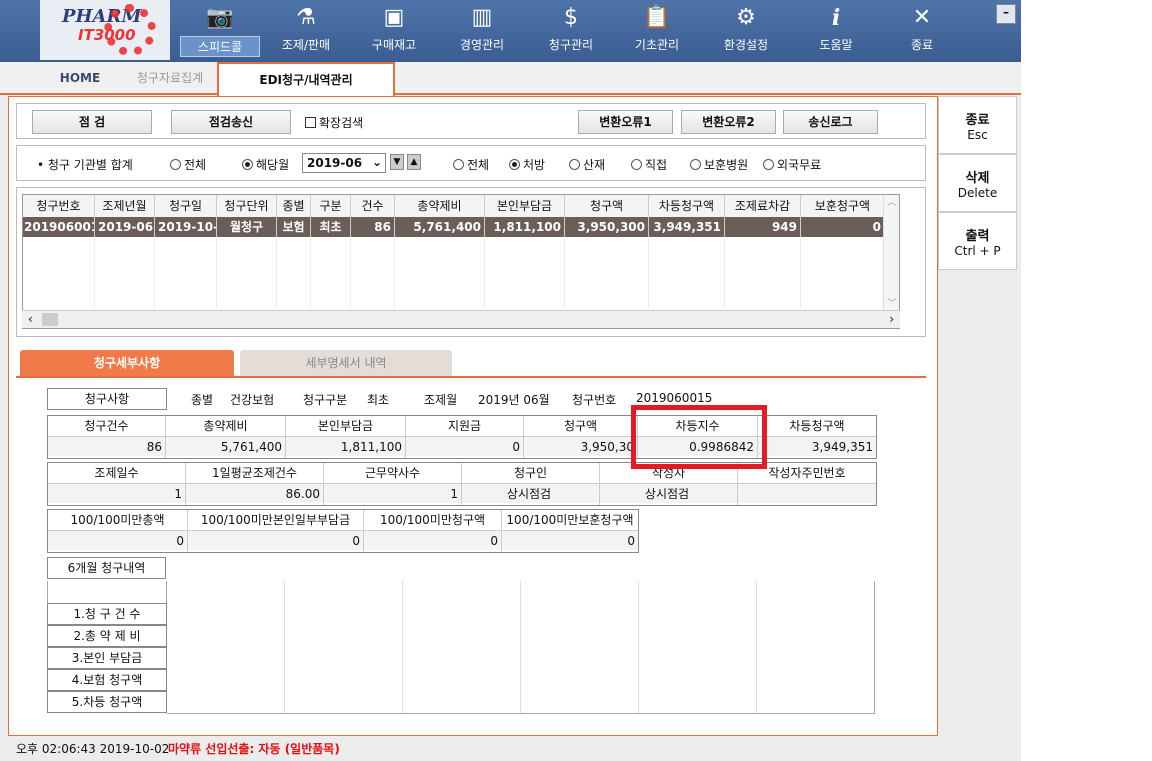 This screenshot has height=761, width=1152. Describe the element at coordinates (441, 400) in the screenshot. I see `month-label: 조제월` at that location.